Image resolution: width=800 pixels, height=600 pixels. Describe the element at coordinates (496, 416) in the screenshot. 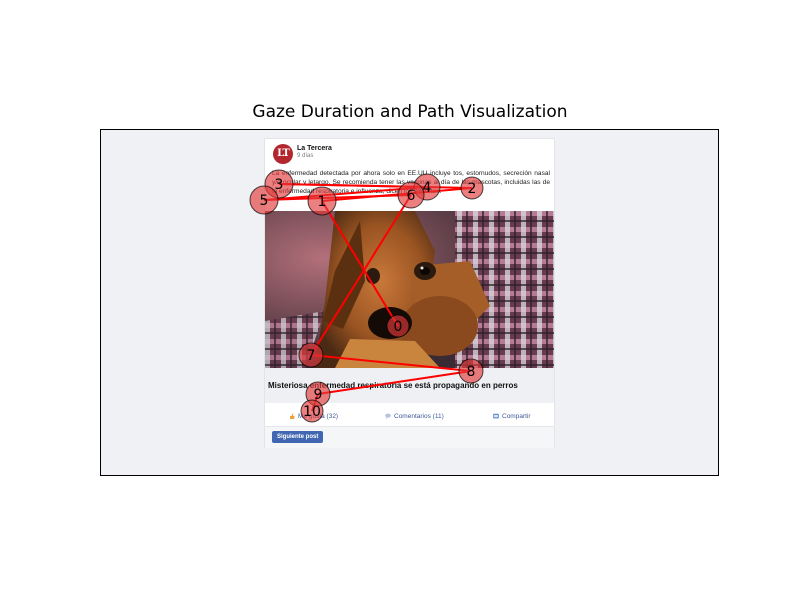

I see `share-icon` at that location.